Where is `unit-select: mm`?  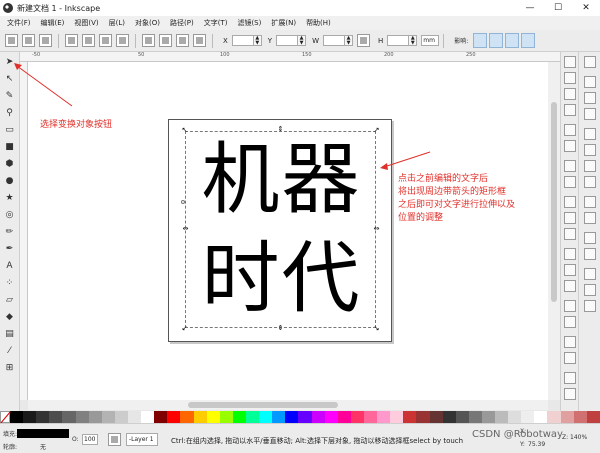
unit-select: mm is located at coordinates (430, 40).